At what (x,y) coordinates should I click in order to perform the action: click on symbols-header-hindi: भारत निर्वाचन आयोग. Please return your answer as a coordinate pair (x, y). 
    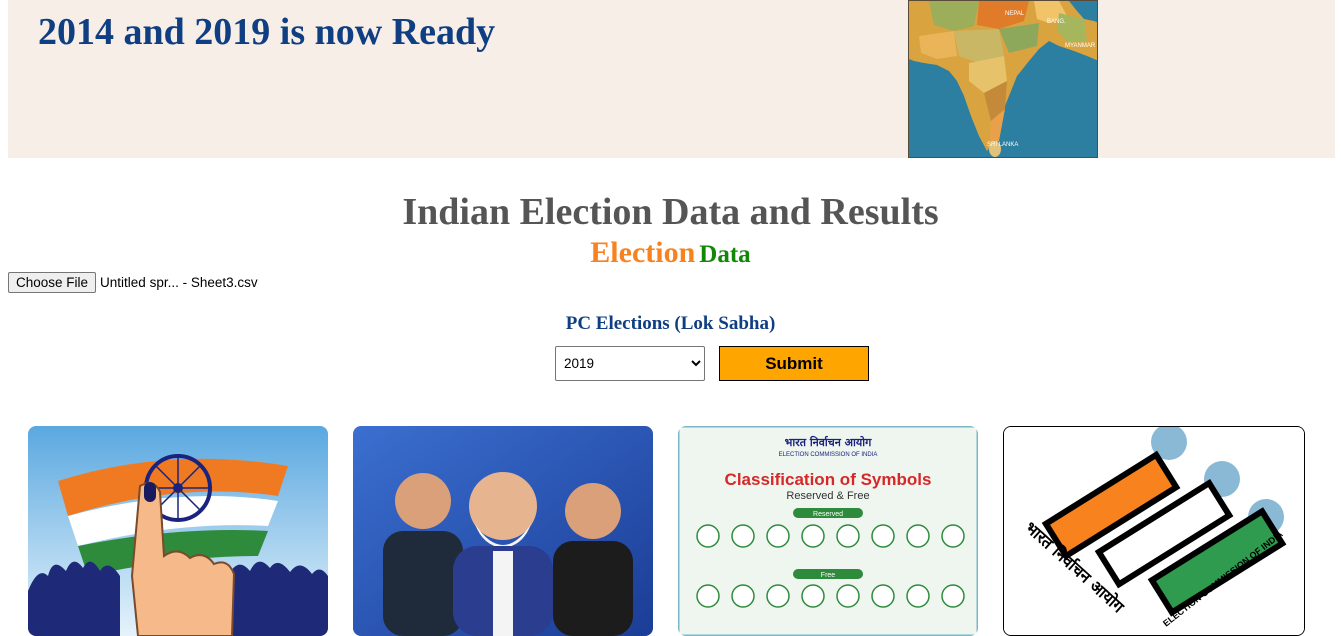
    Looking at the image, I should click on (828, 442).